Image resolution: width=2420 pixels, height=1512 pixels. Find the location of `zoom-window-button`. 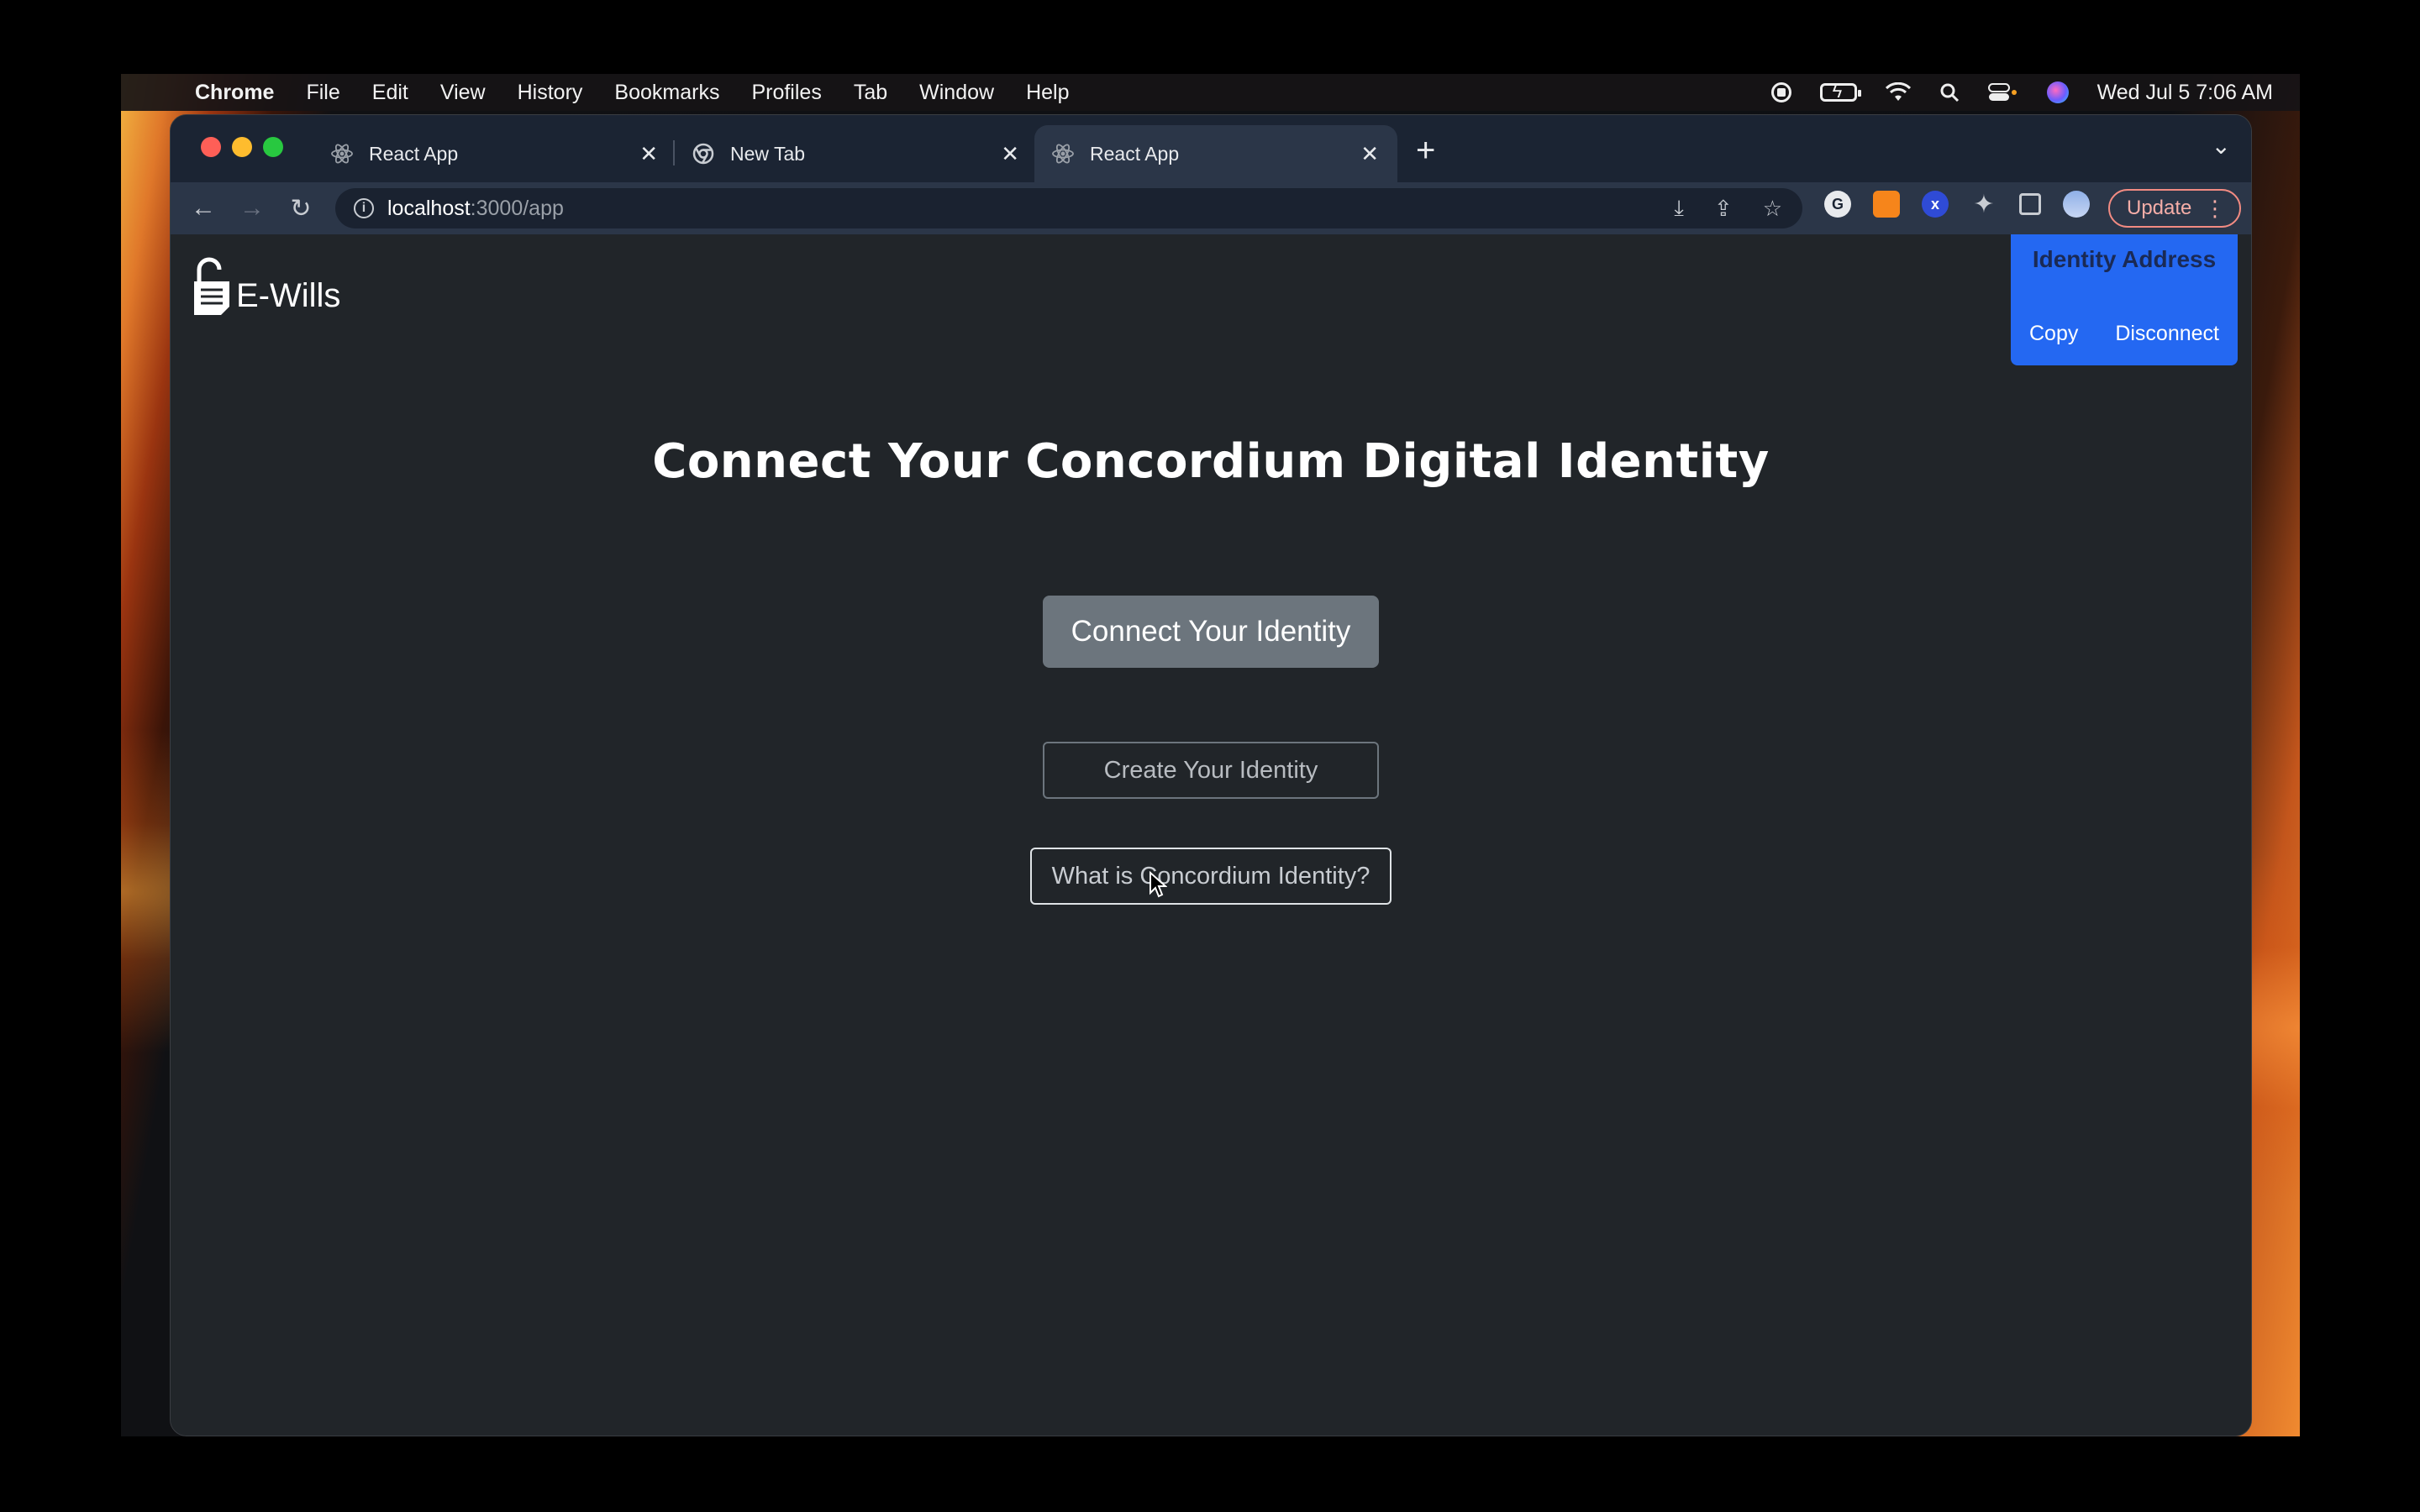

zoom-window-button is located at coordinates (273, 147).